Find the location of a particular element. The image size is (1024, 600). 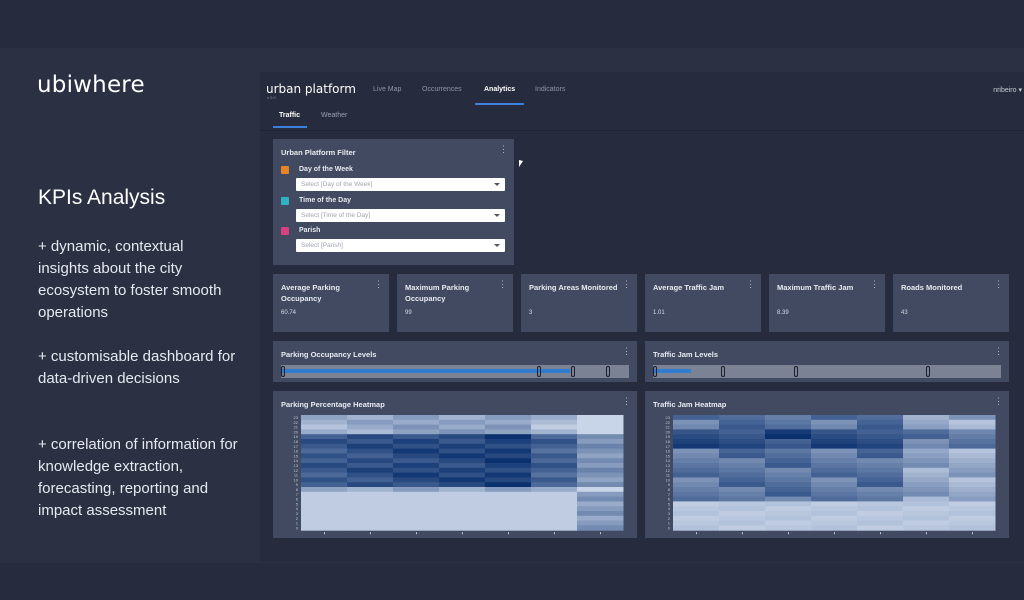

tab-traffic: Traffic is located at coordinates (289, 115).